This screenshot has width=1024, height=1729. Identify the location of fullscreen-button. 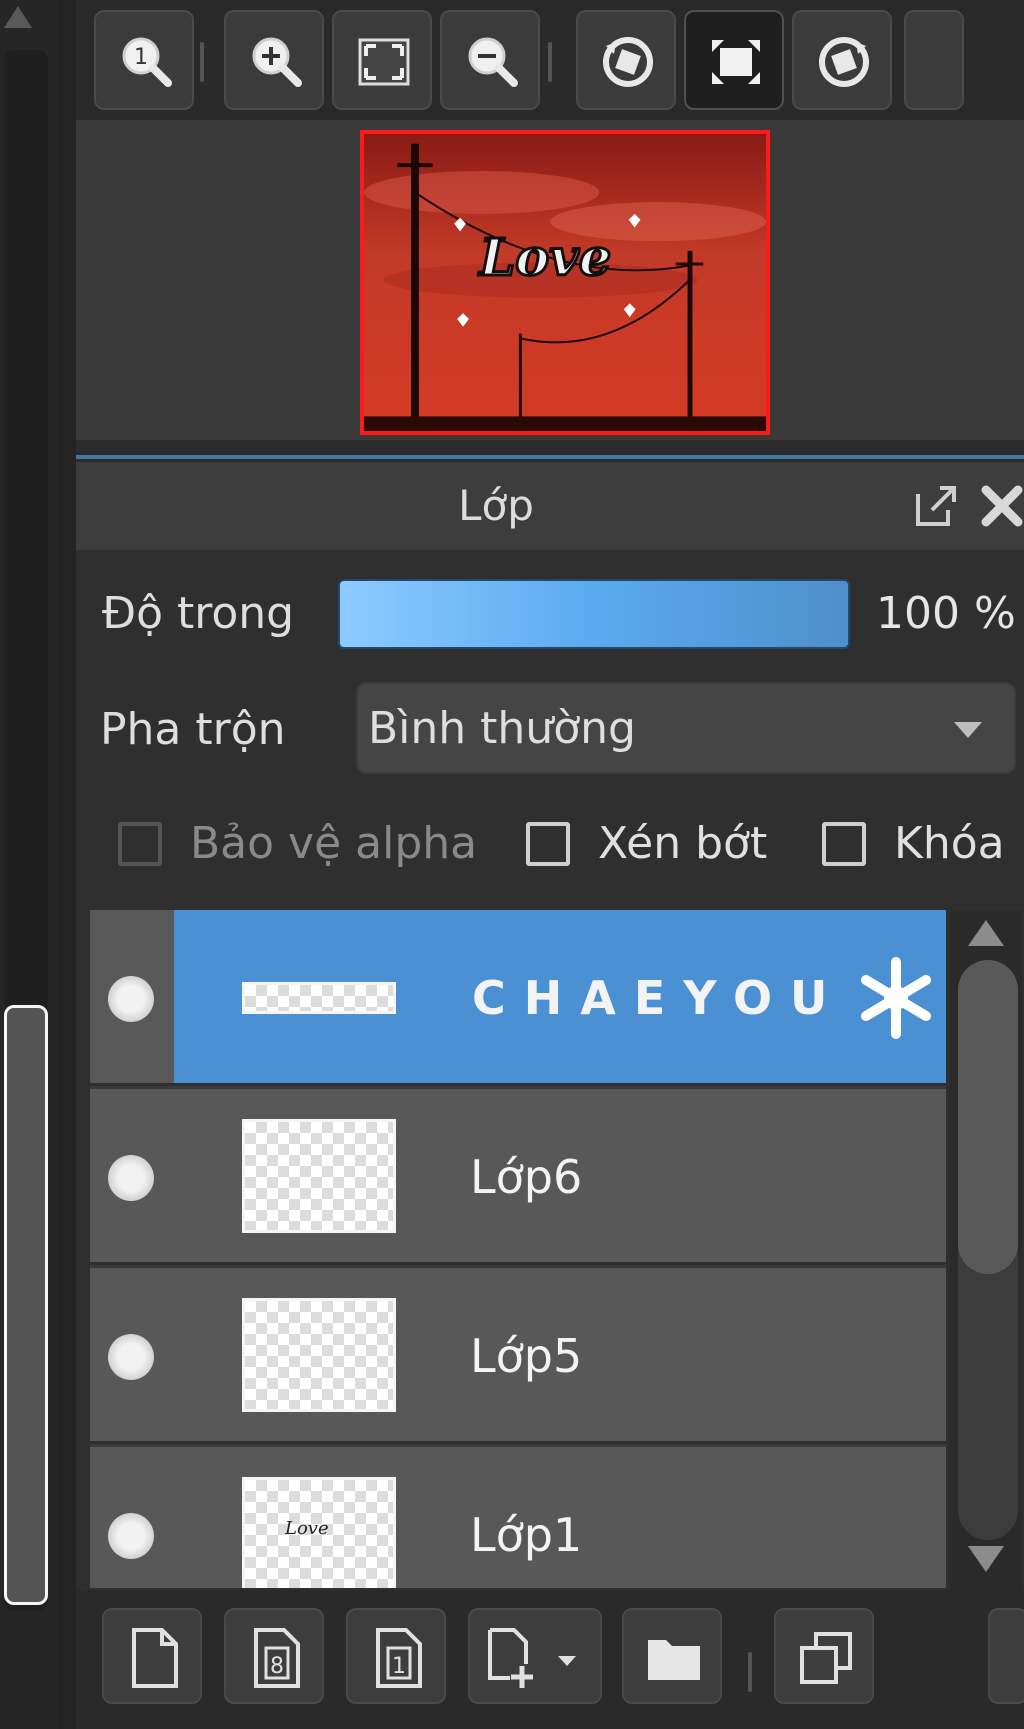
(734, 60).